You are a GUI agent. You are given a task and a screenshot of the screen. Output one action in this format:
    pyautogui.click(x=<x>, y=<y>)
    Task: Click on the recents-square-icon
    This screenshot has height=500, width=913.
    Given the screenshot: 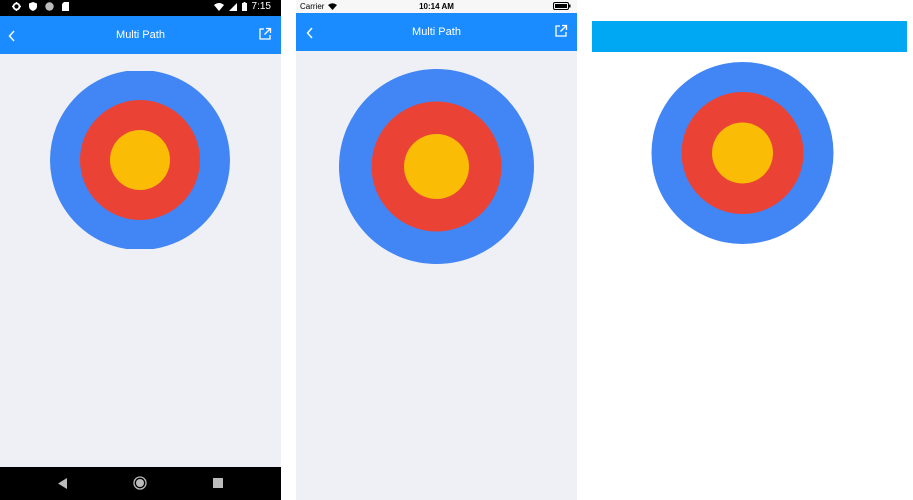 What is the action you would take?
    pyautogui.click(x=218, y=483)
    